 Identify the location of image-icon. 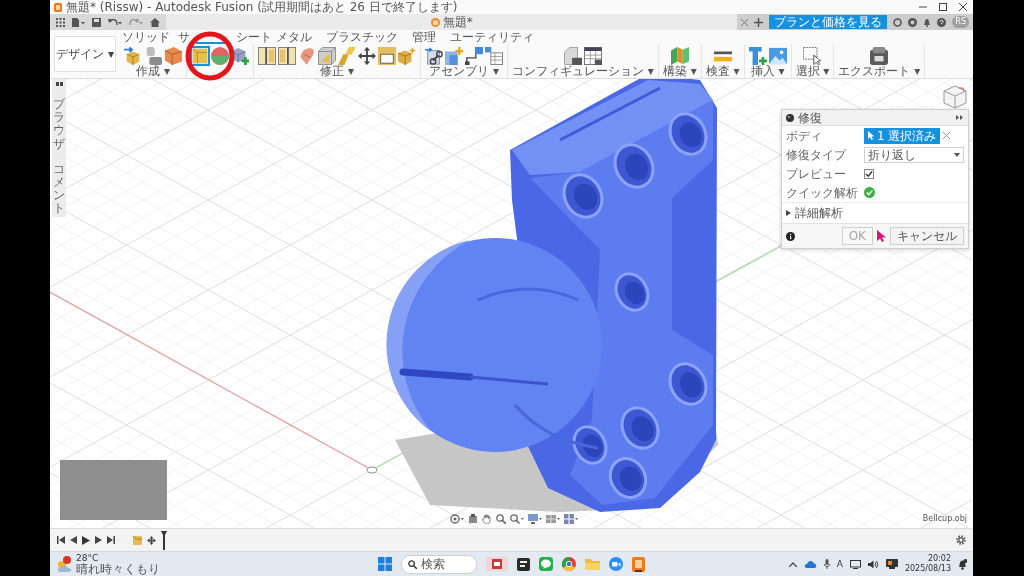
(777, 56).